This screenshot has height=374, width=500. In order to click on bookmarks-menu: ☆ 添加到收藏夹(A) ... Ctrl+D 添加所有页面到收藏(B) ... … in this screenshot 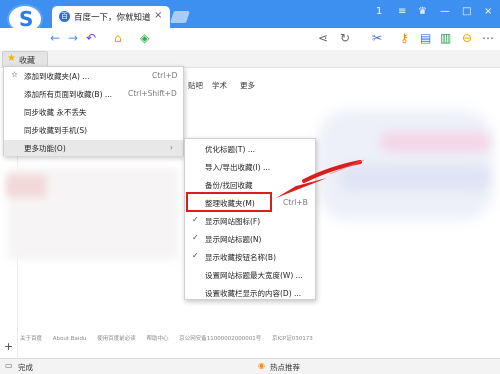, I will do `click(93, 111)`.